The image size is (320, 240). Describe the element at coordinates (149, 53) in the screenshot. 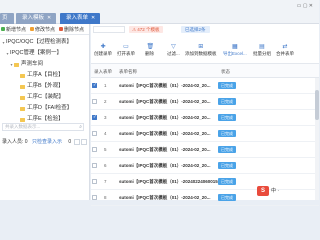

I see `toolbar-label: 删除` at that location.